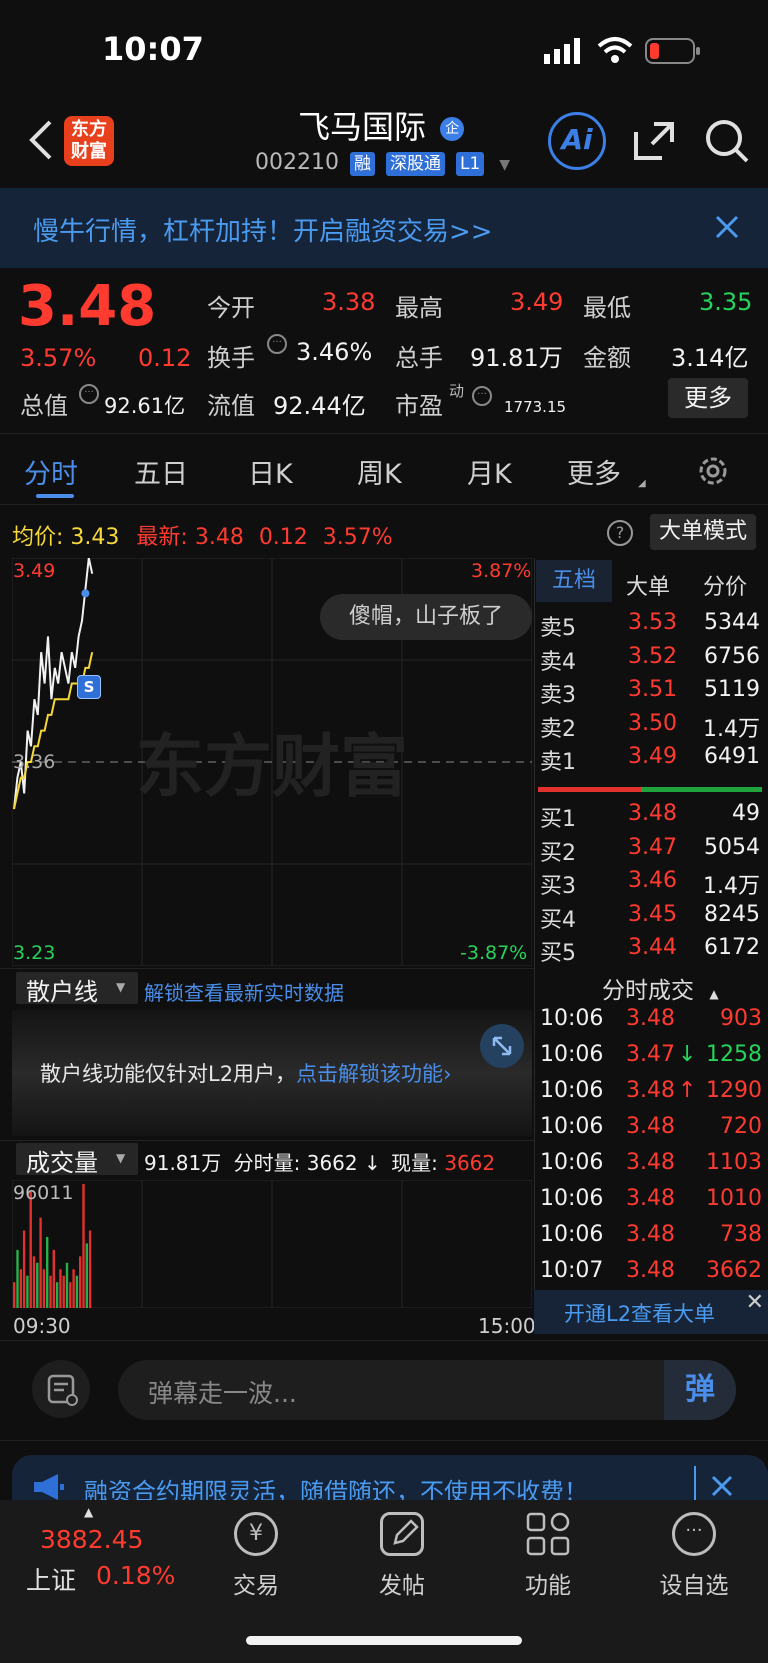 The width and height of the screenshot is (768, 1663). I want to click on latest-point, so click(85, 593).